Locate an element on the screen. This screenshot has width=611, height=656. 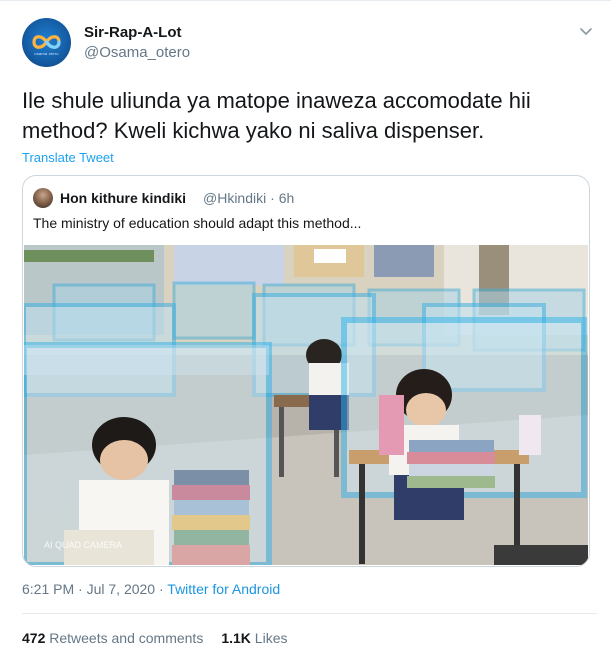
stats-divider is located at coordinates (309, 613).